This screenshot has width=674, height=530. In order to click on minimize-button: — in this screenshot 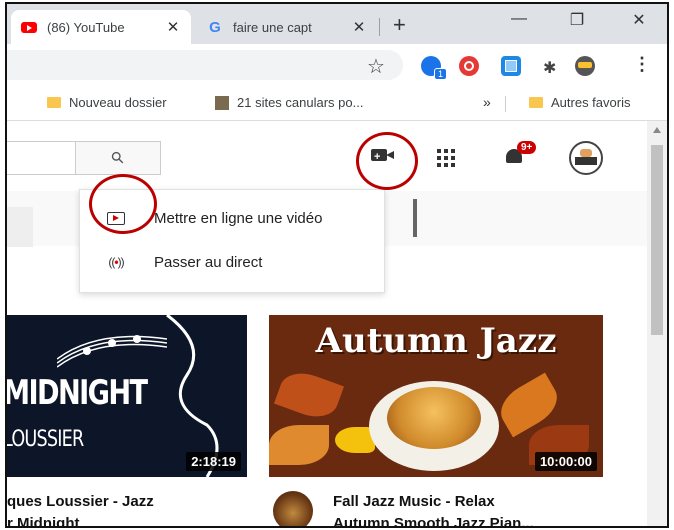, I will do `click(519, 19)`.